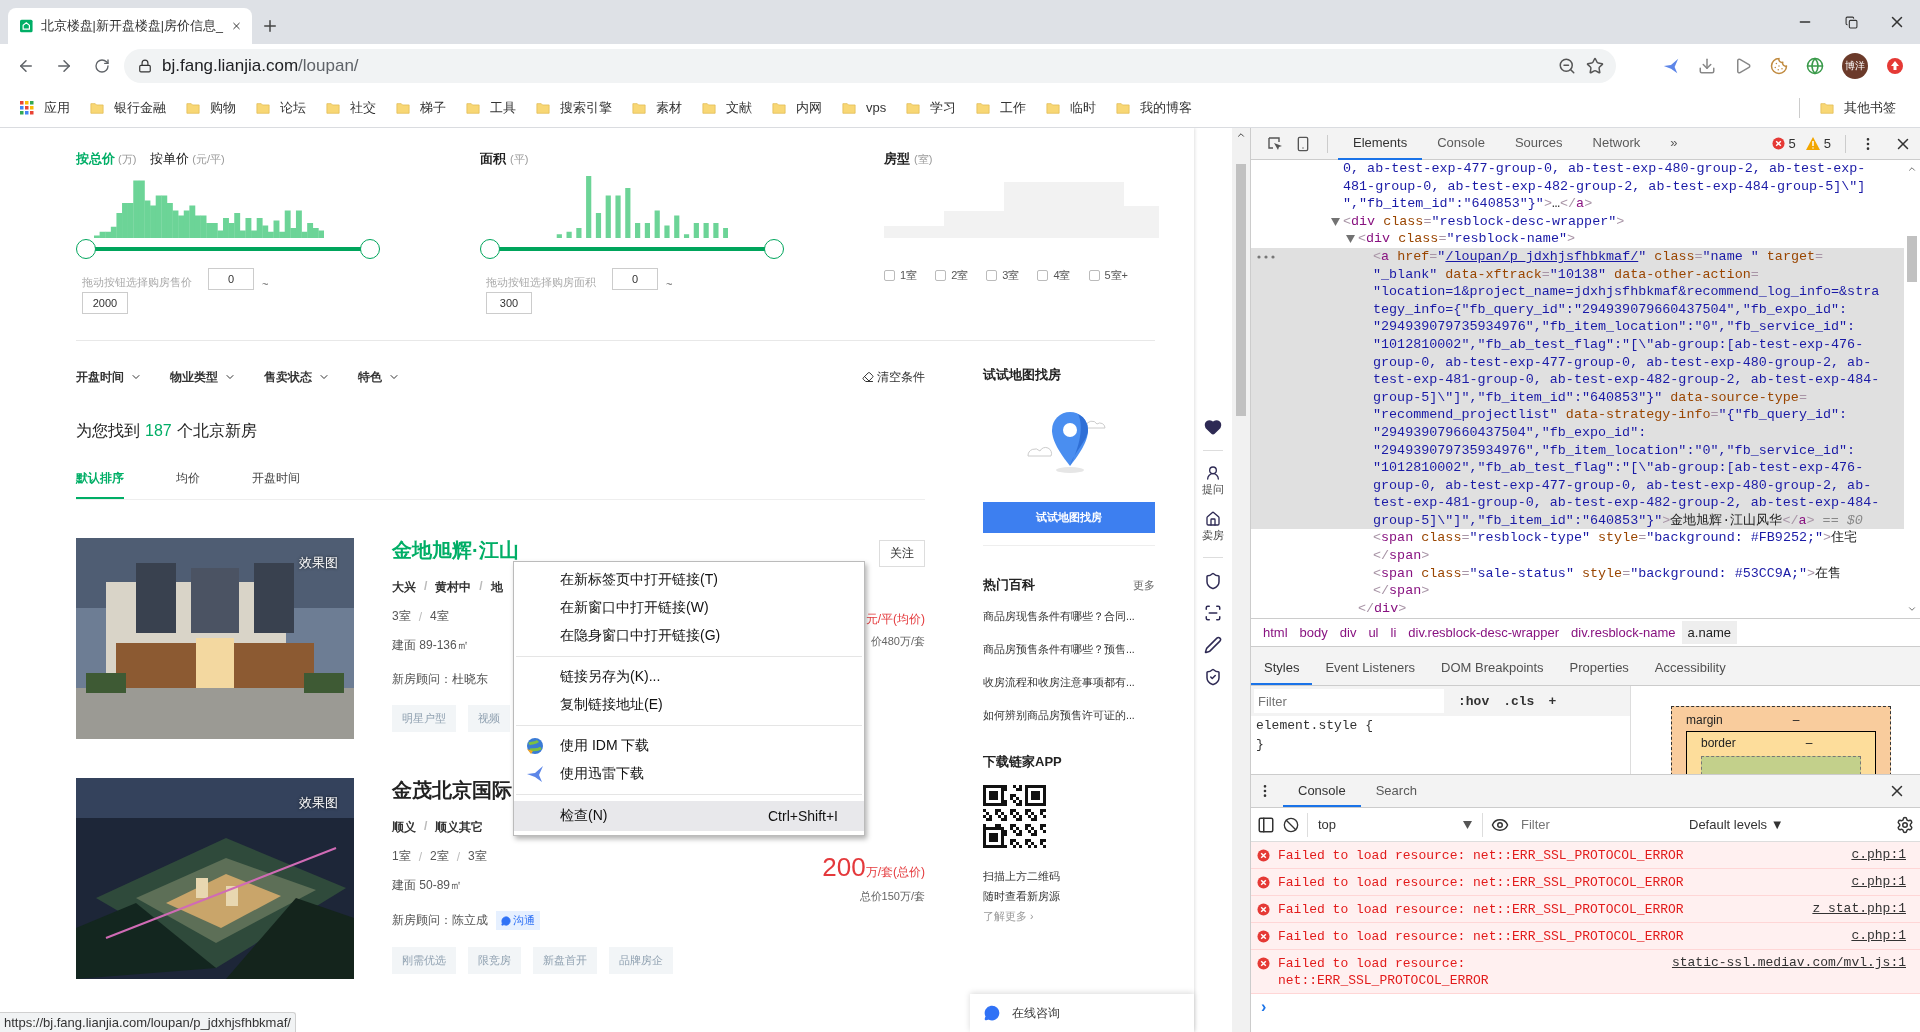  What do you see at coordinates (1671, 66) in the screenshot?
I see `bird-icon` at bounding box center [1671, 66].